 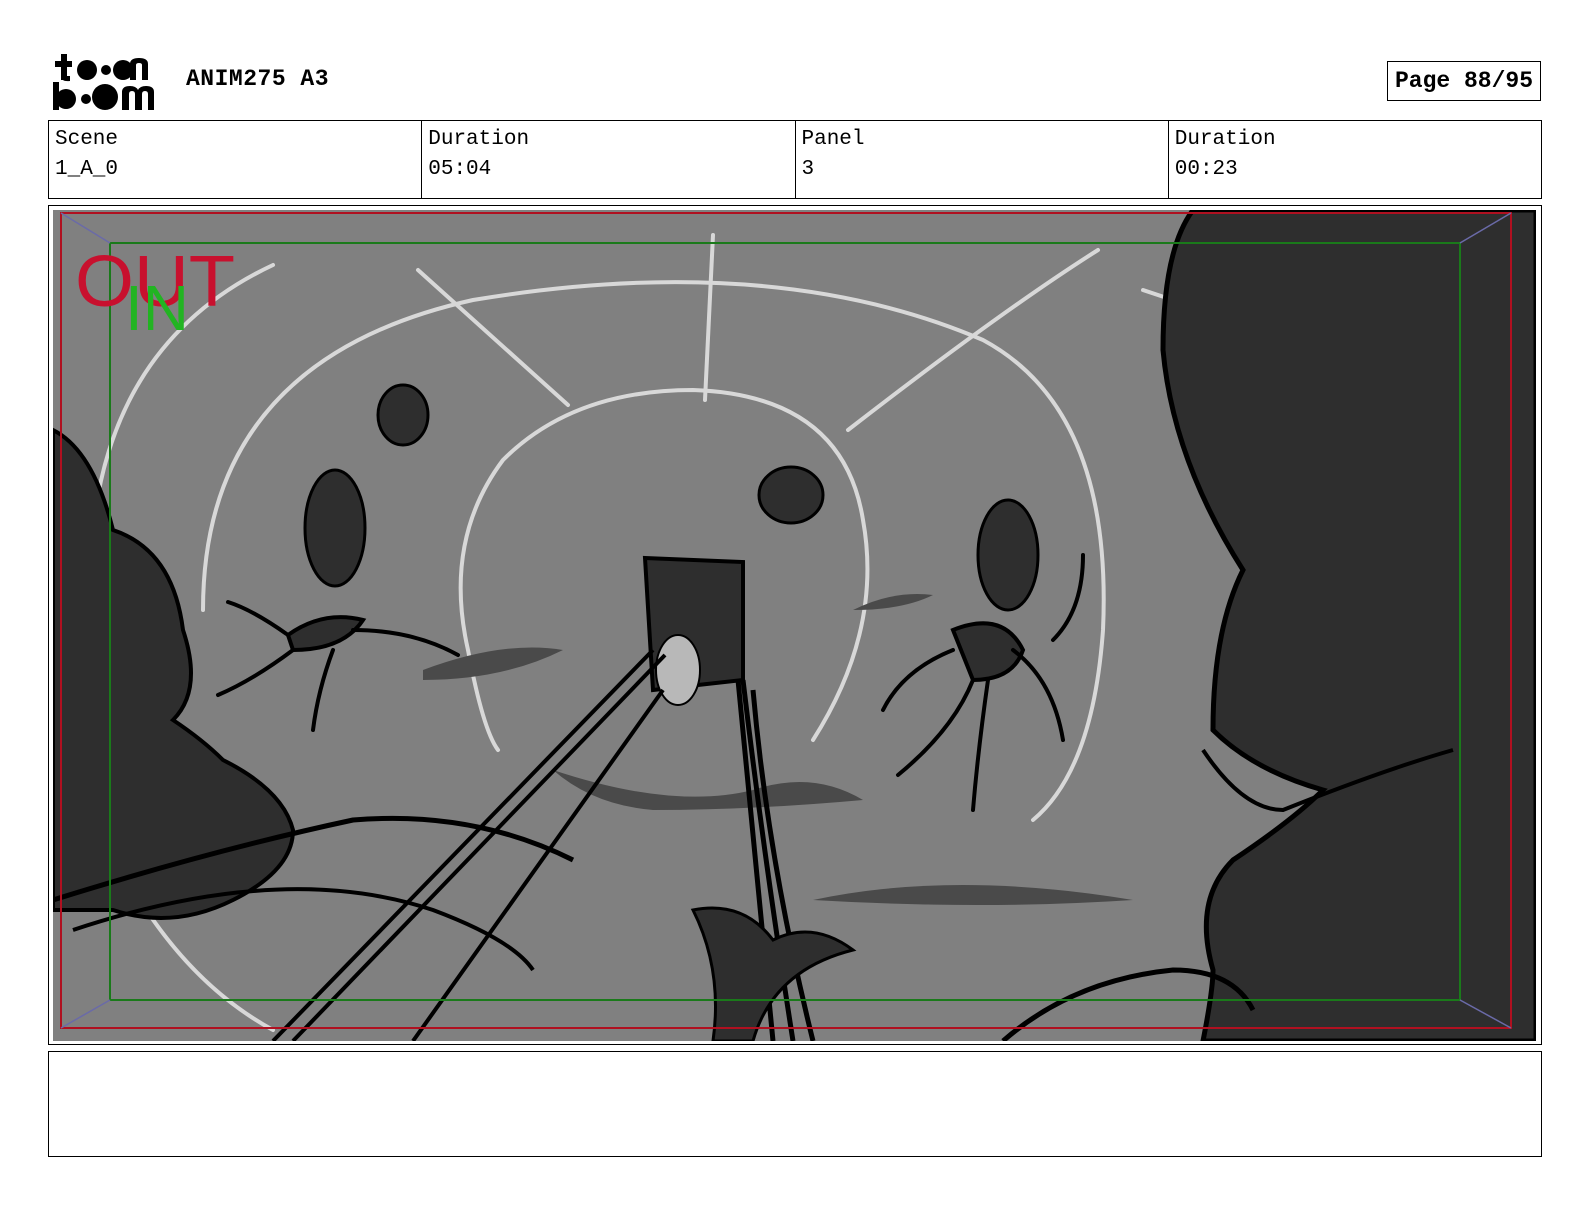 I want to click on scene-label: Scene, so click(x=87, y=139).